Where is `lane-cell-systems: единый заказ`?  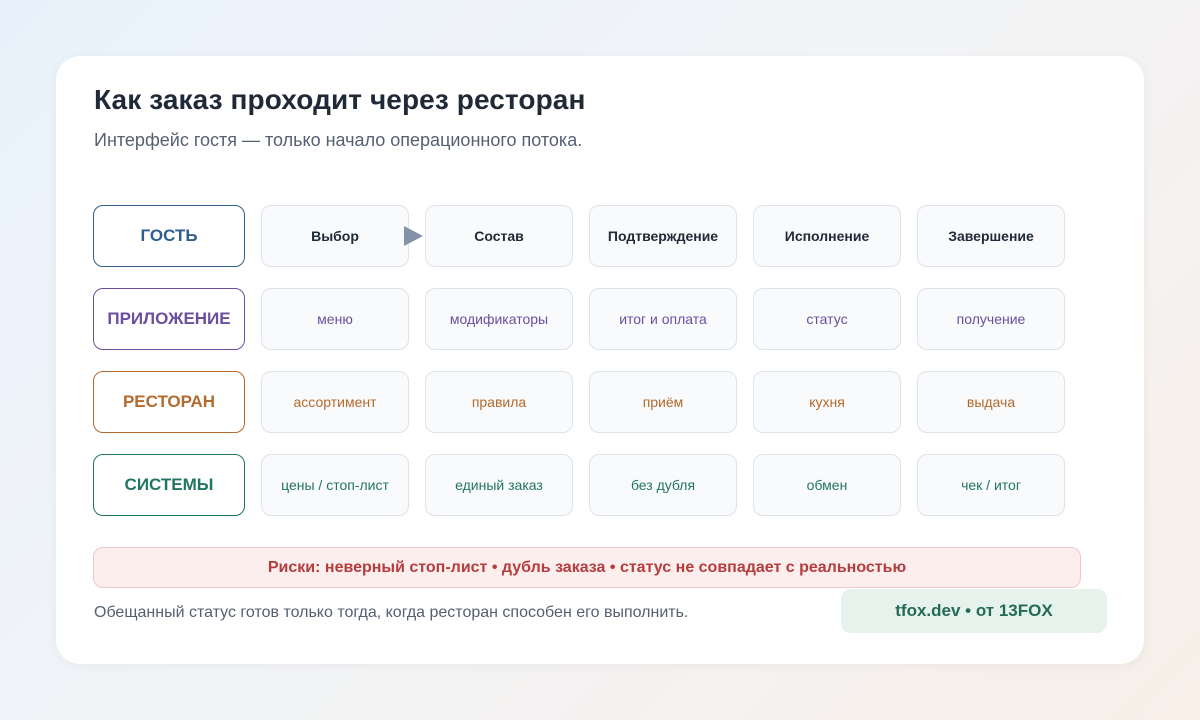 lane-cell-systems: единый заказ is located at coordinates (499, 485).